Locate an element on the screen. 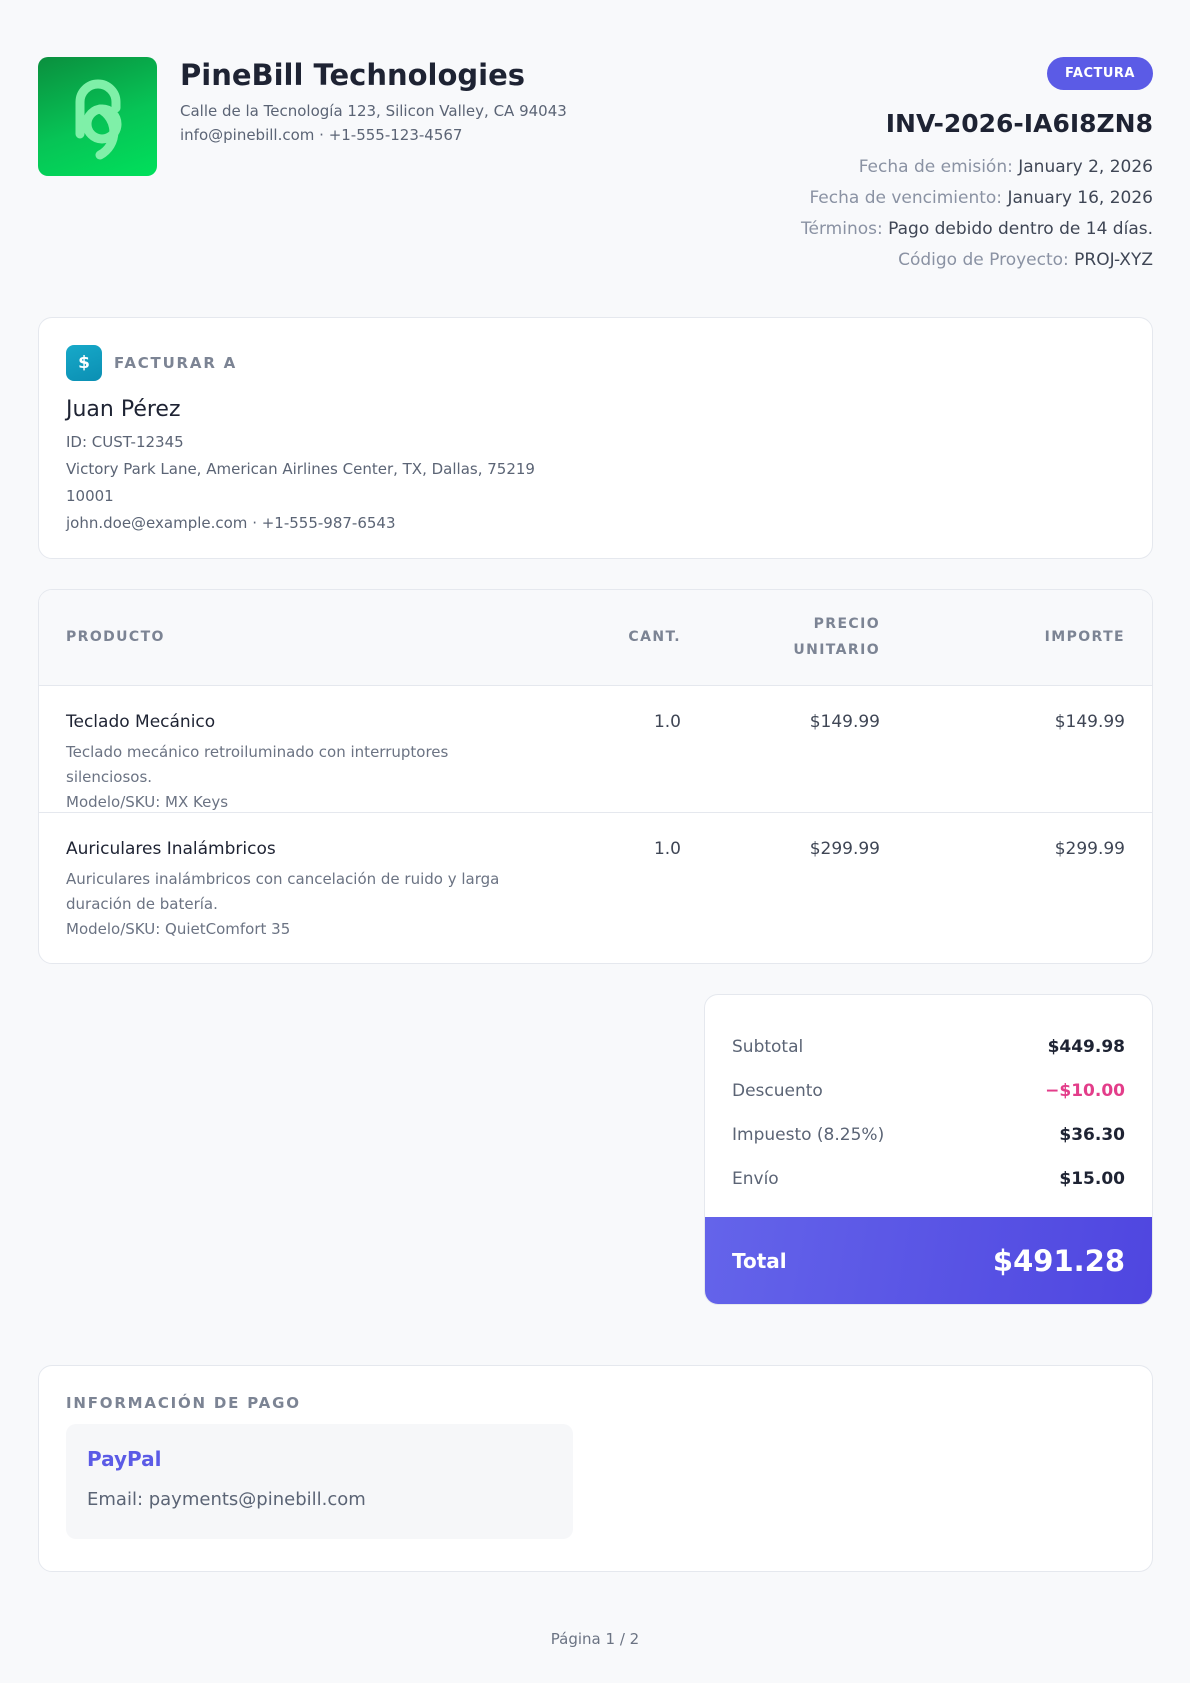 Image resolution: width=1190 pixels, height=1683 pixels. payment-method-box: PayPal Email: payments@pinebill.com is located at coordinates (319, 1481).